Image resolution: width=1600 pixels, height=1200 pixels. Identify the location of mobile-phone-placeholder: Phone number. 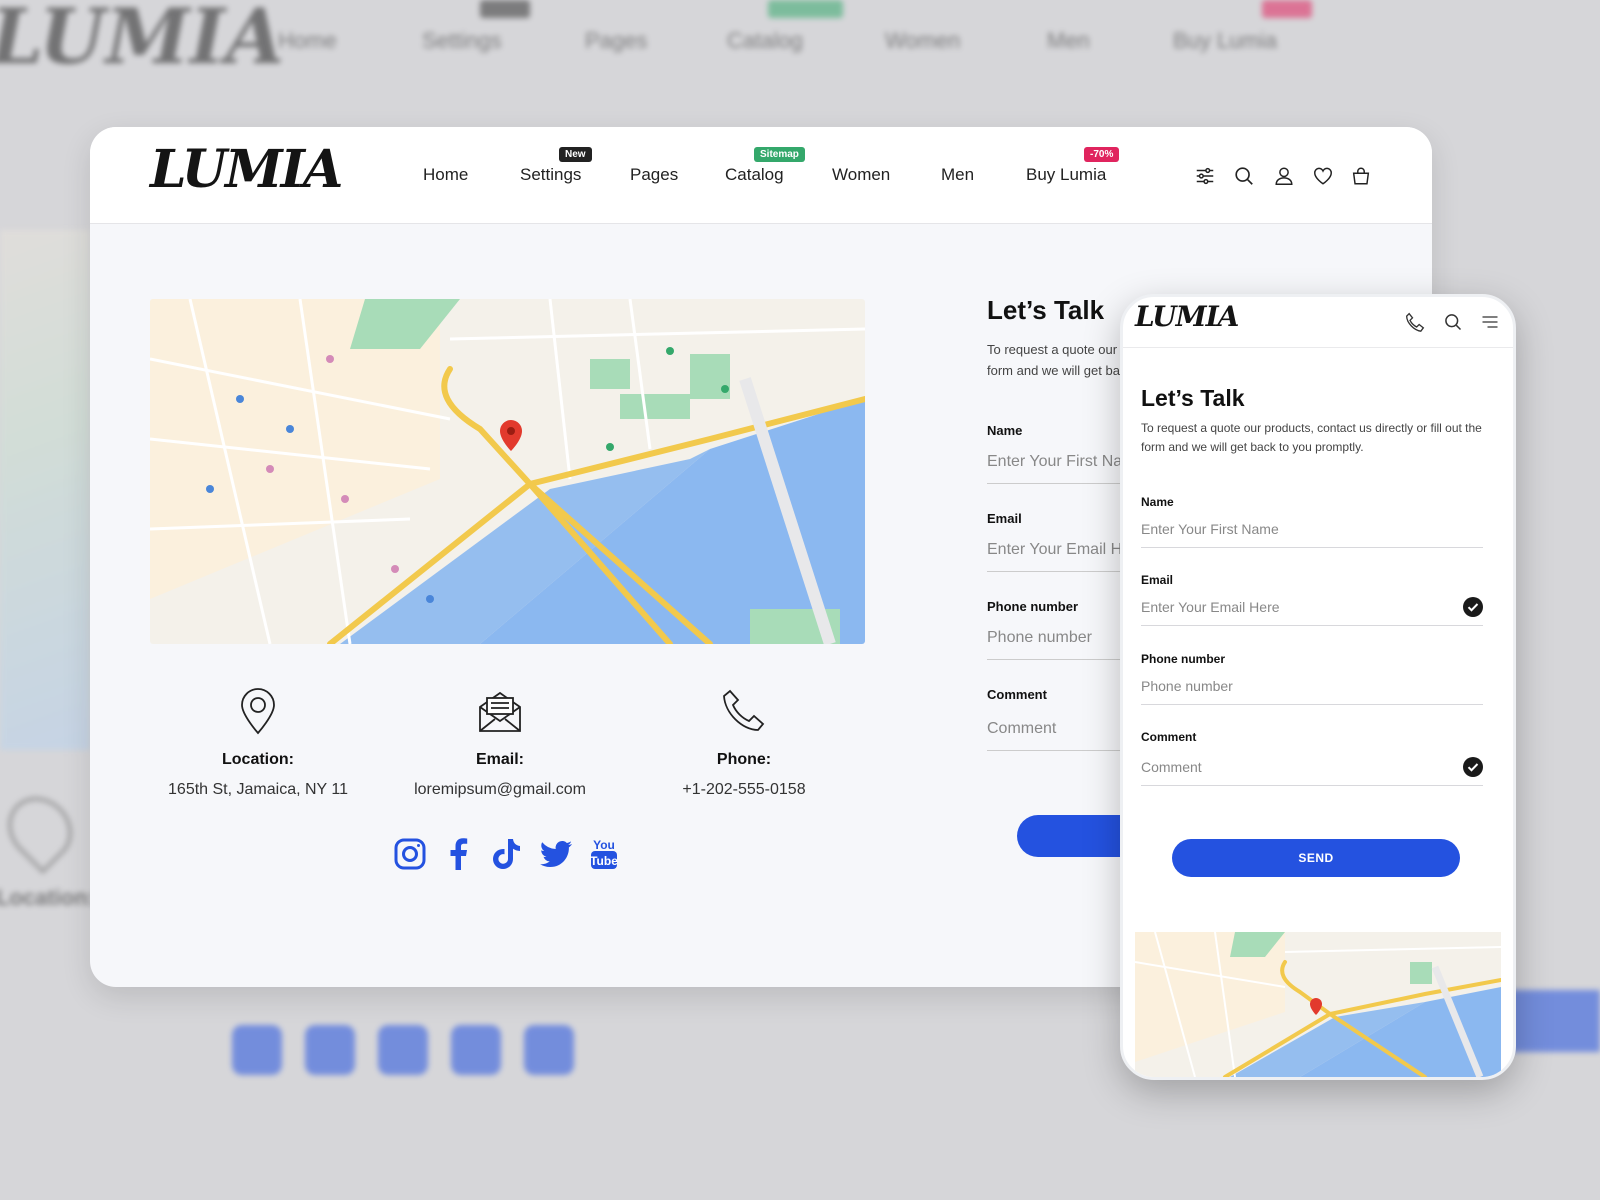
(1187, 686).